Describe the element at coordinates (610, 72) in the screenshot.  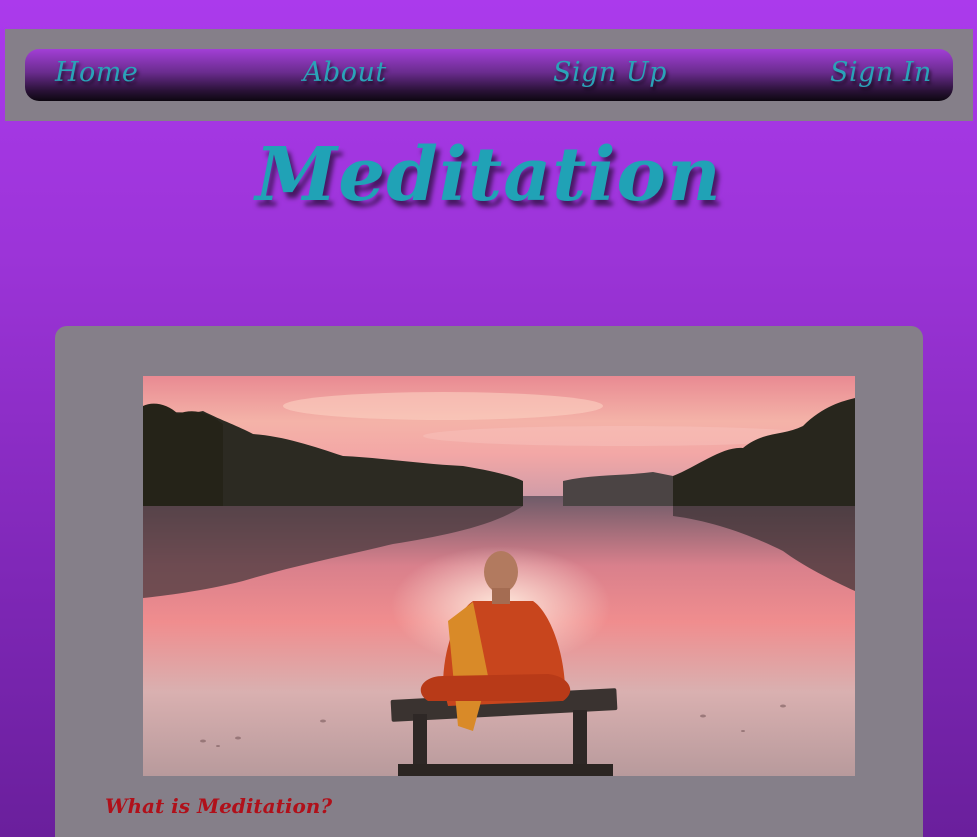
I see `nav-link-sign-up: Sign Up` at that location.